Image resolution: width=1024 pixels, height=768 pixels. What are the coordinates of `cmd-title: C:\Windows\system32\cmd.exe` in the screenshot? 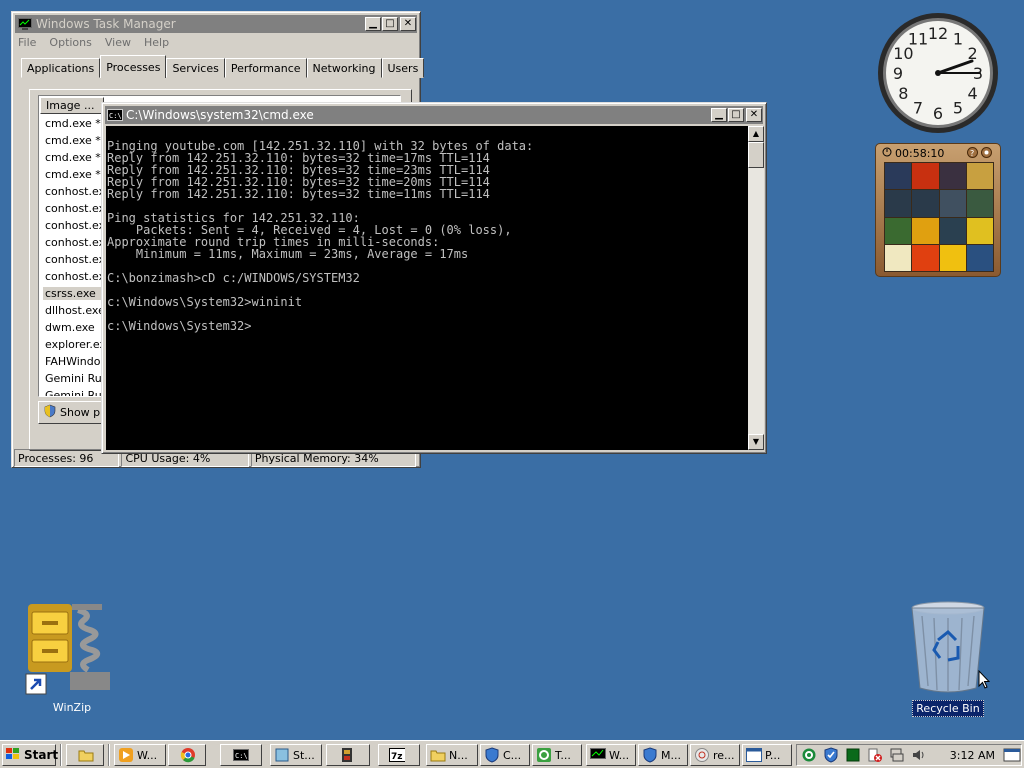 It's located at (220, 115).